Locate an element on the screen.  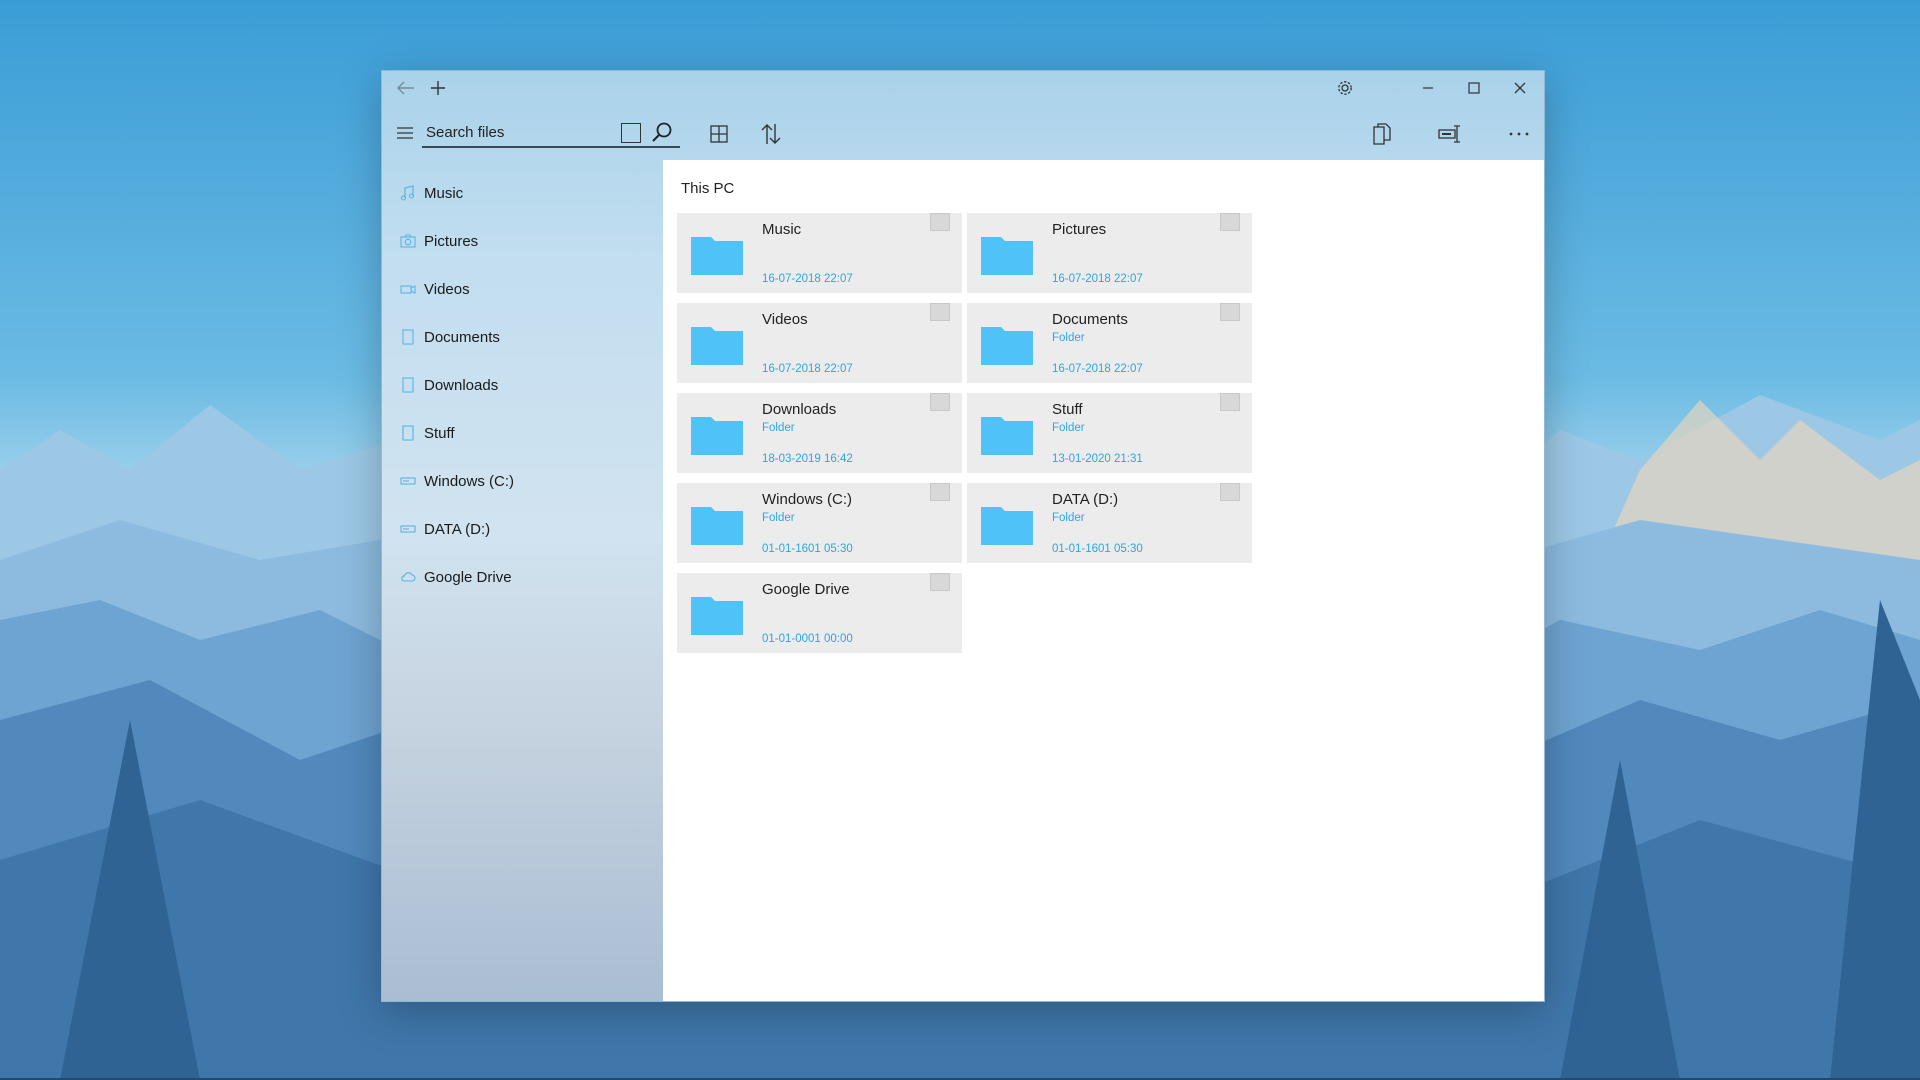
minimize-button is located at coordinates (1428, 87).